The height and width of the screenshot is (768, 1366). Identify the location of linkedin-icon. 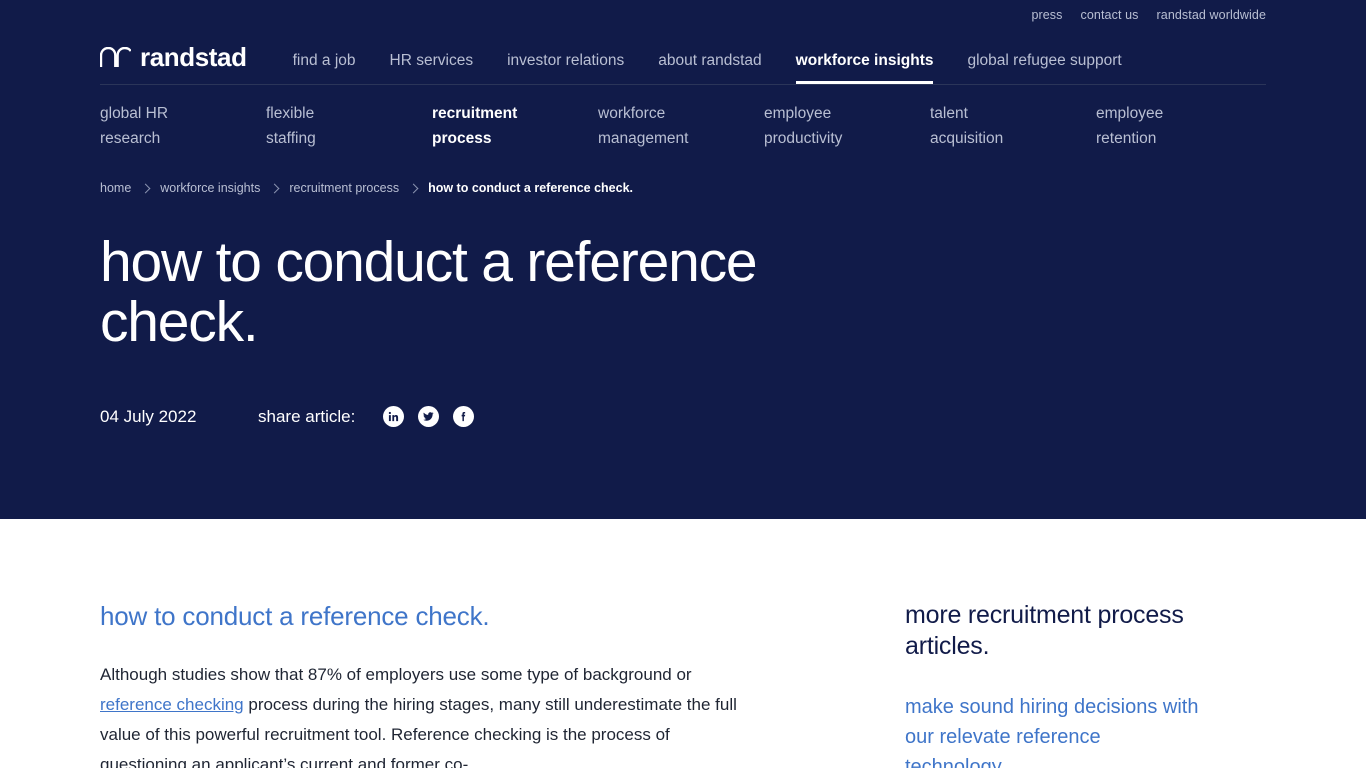
(393, 416).